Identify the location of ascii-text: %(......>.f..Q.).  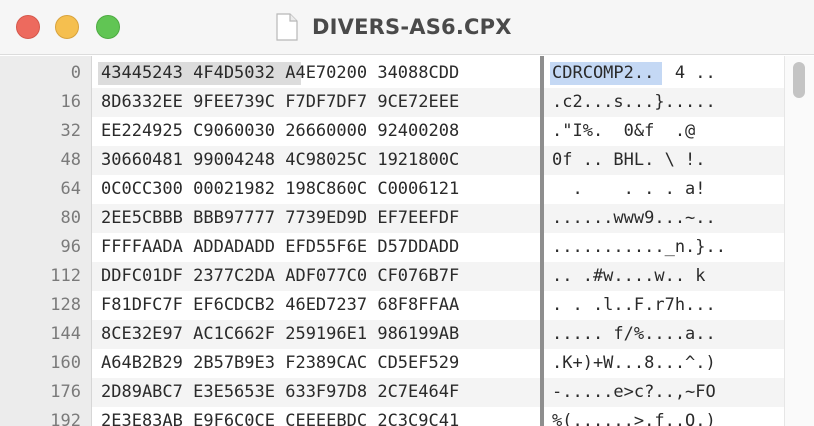
(634, 416).